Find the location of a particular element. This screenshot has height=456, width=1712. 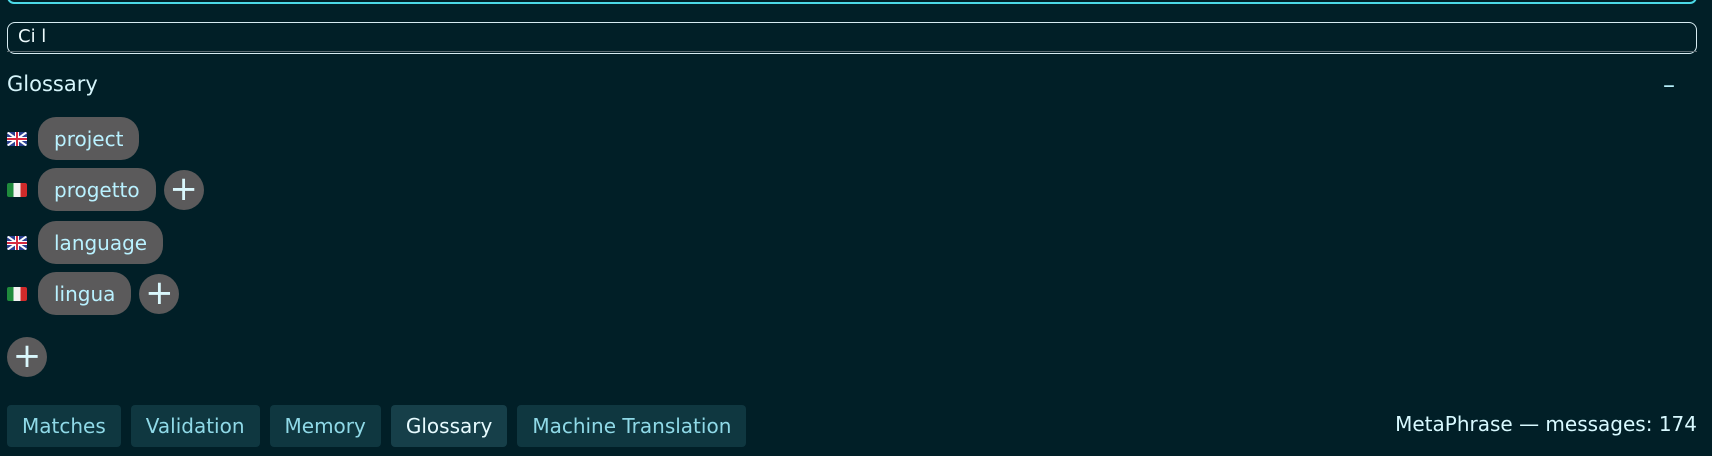

source-term-chip: project is located at coordinates (89, 138).